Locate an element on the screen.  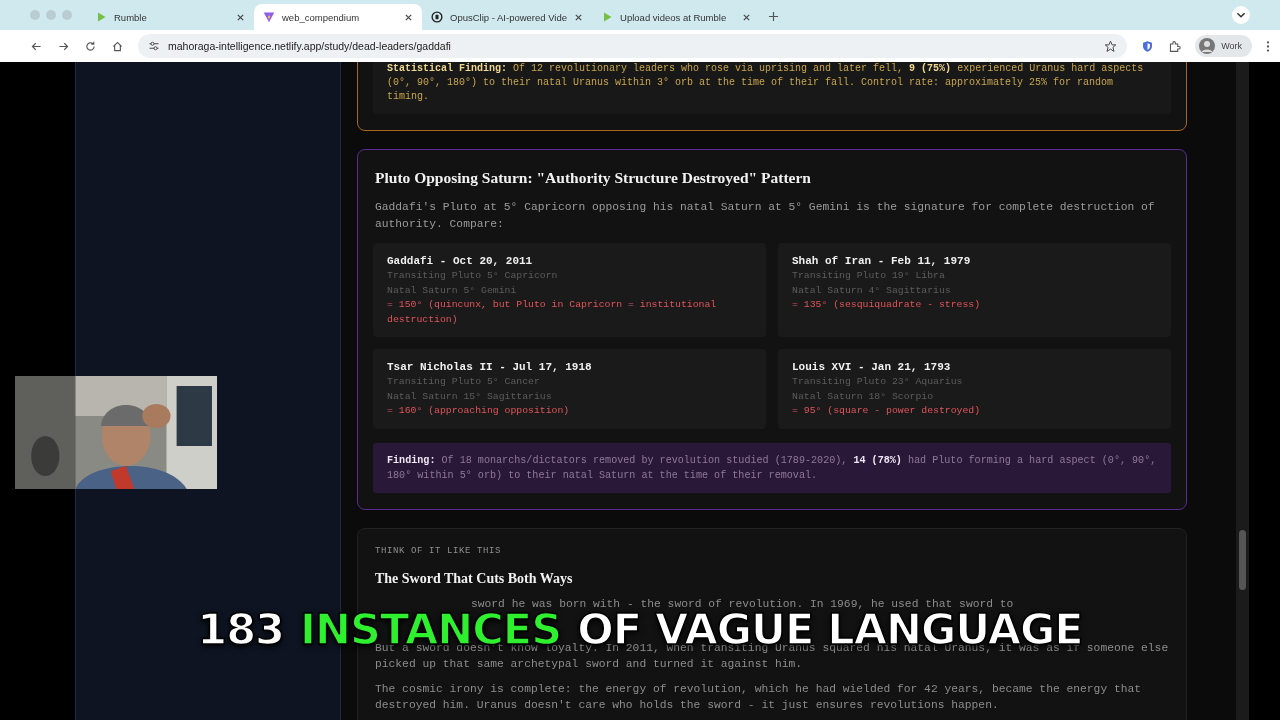
aspect-result: = 95° (square - power destroyed) is located at coordinates (887, 411).